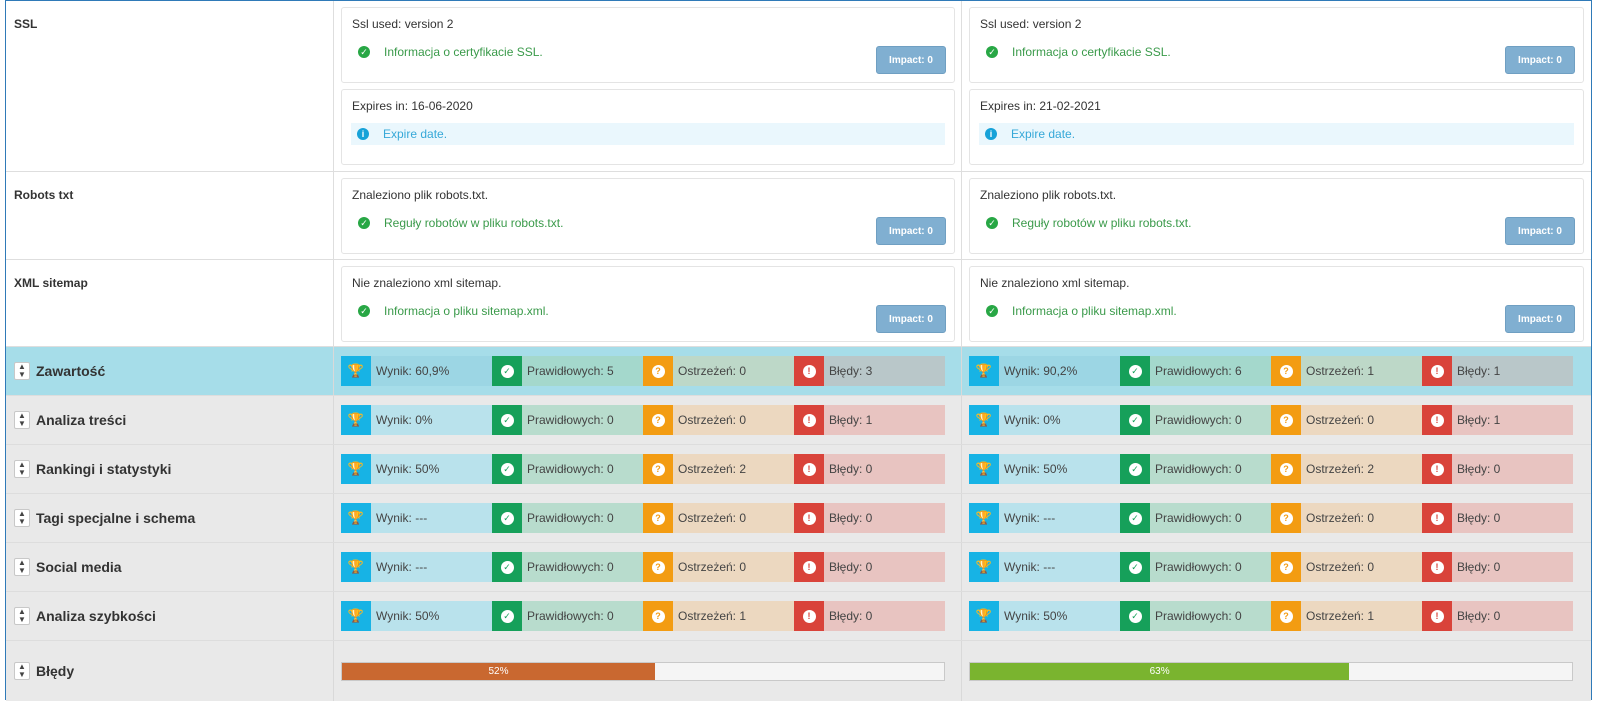  I want to click on section-toggle: ▲ ▼ Analiza treści, so click(170, 420).